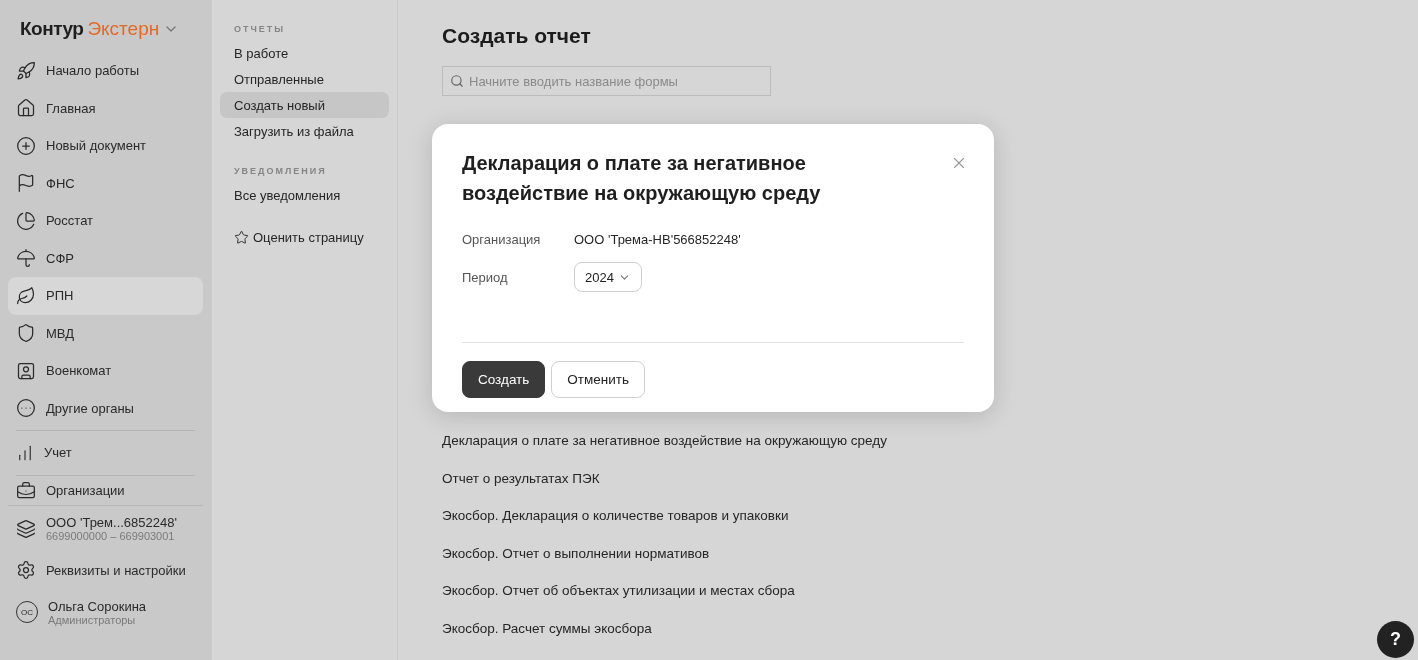  What do you see at coordinates (105, 408) in the screenshot?
I see `nav-item: Другие органы` at bounding box center [105, 408].